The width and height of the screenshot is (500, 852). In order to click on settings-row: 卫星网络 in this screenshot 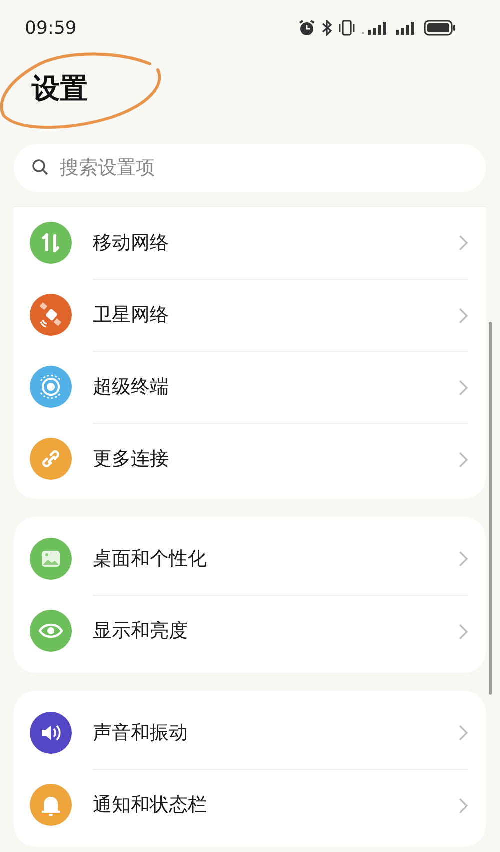, I will do `click(250, 315)`.